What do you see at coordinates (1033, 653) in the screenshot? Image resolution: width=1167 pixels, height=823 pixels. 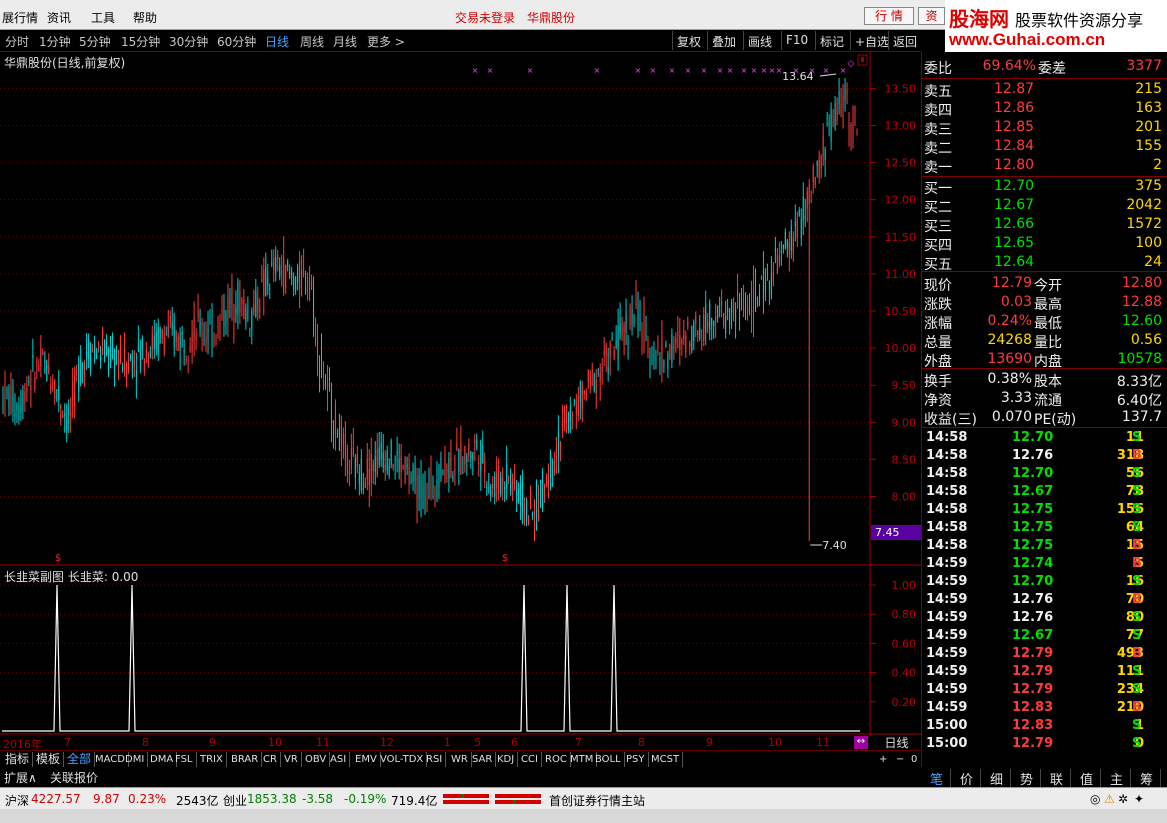 I see `tick-price: 12.79` at bounding box center [1033, 653].